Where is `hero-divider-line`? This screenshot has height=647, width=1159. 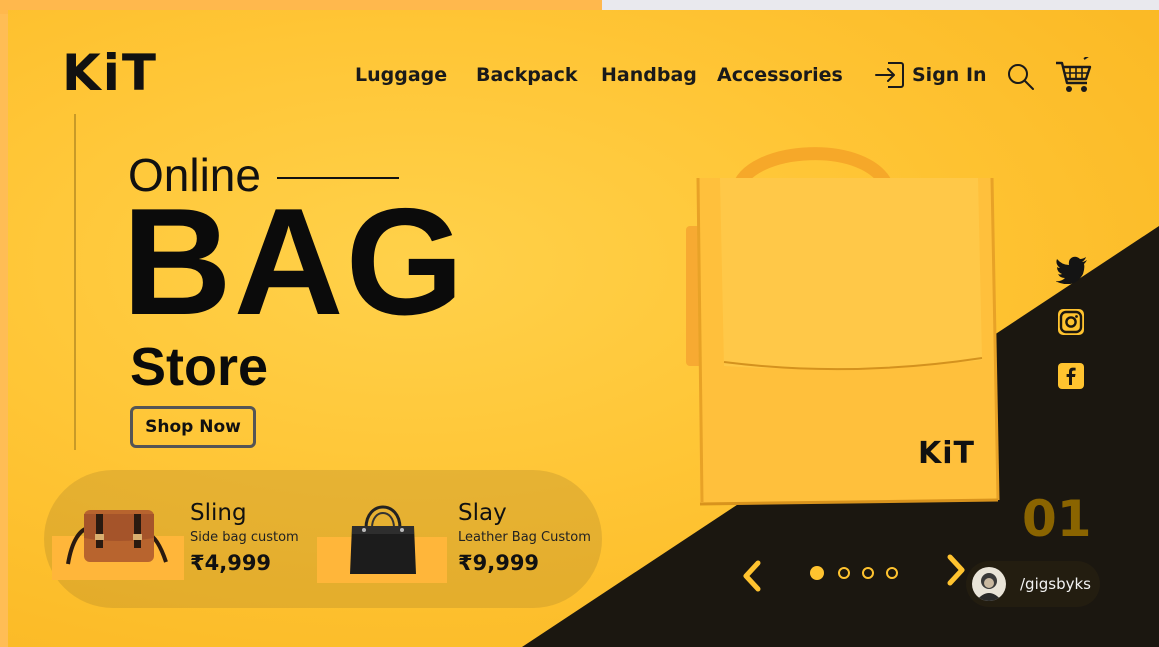
hero-divider-line is located at coordinates (75, 282).